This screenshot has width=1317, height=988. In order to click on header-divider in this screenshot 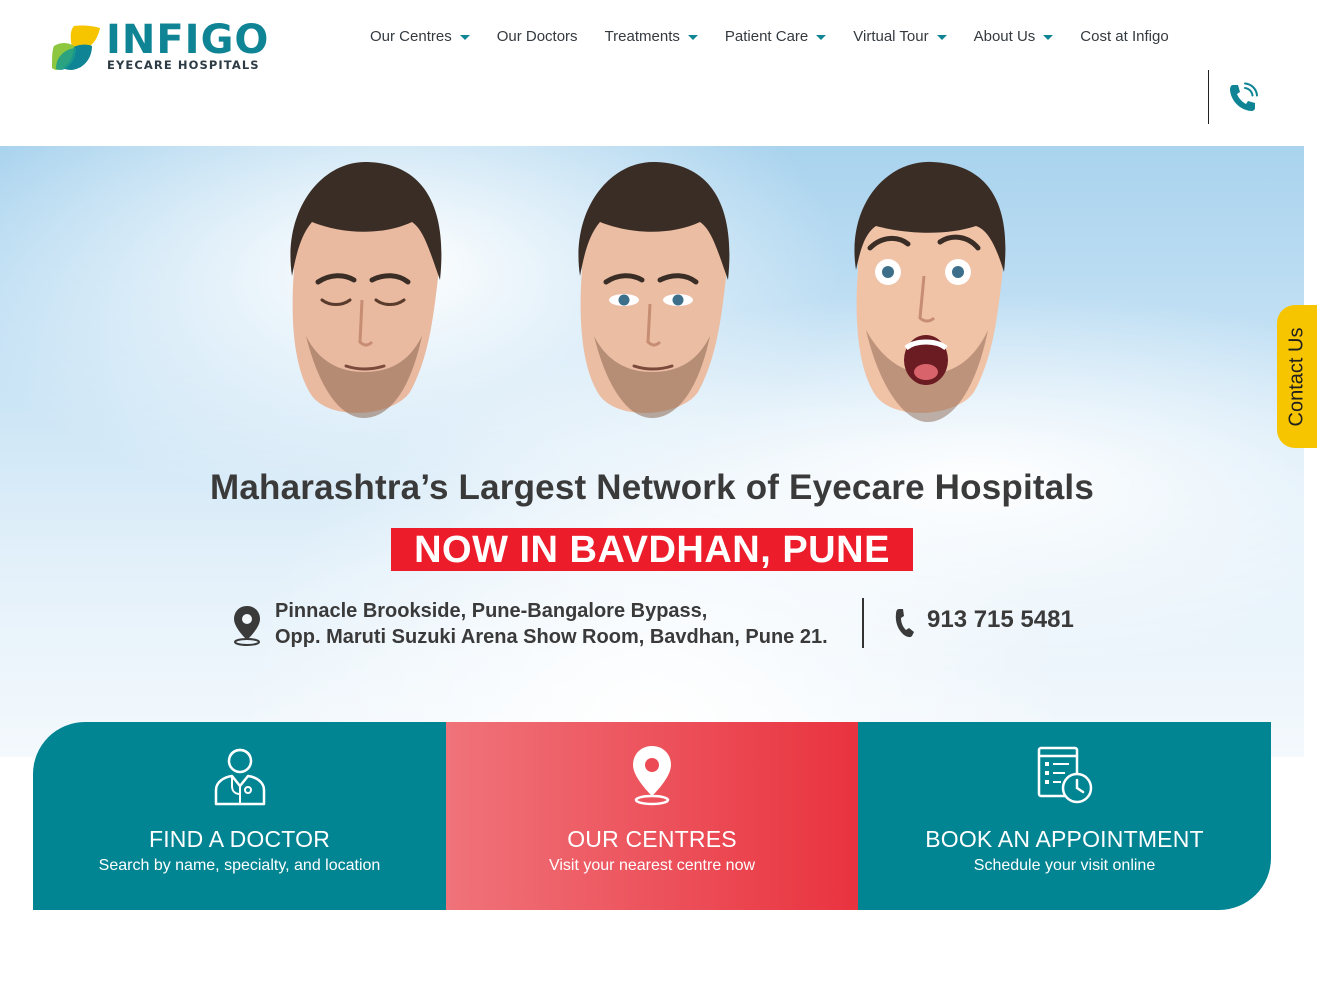, I will do `click(1208, 97)`.